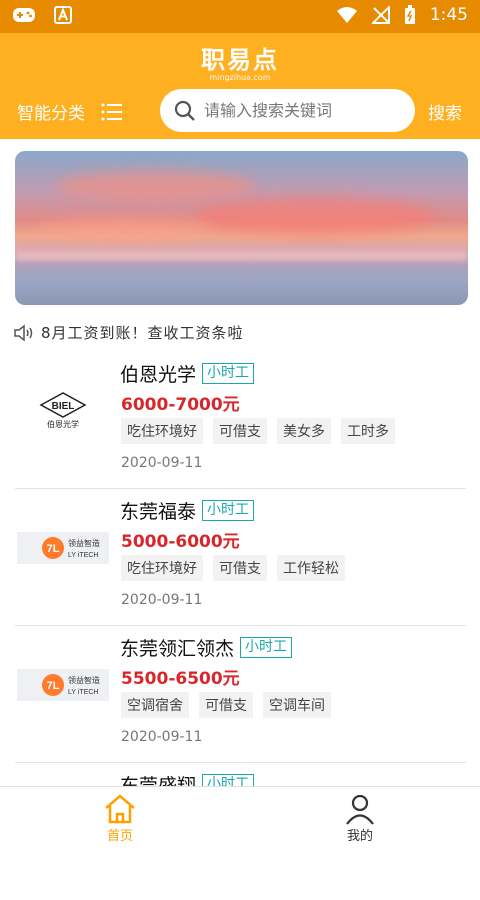 The width and height of the screenshot is (480, 900). What do you see at coordinates (180, 542) in the screenshot?
I see `salary-text: 5000-6000元` at bounding box center [180, 542].